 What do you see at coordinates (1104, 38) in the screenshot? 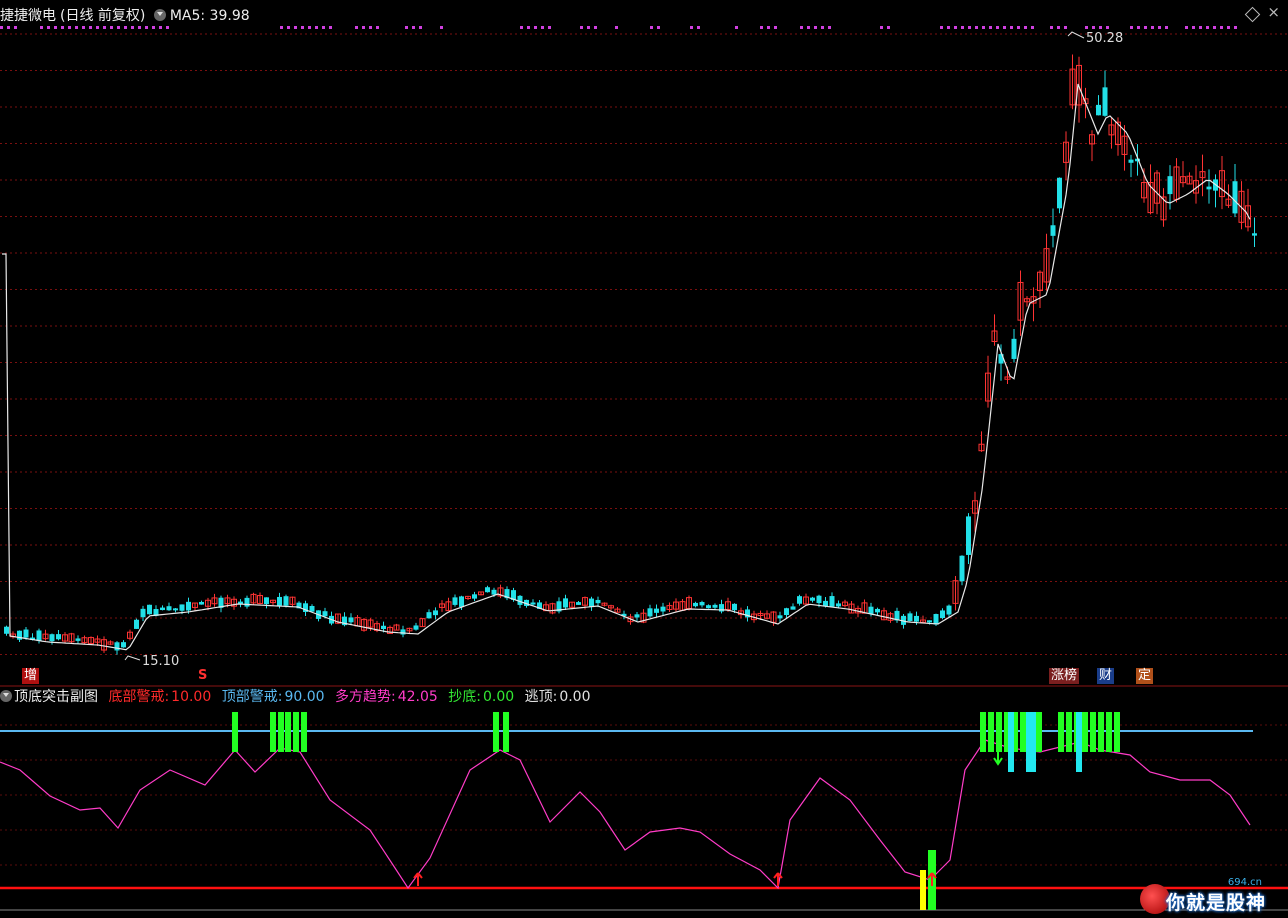
I see `high-price-label: 50.28` at bounding box center [1104, 38].